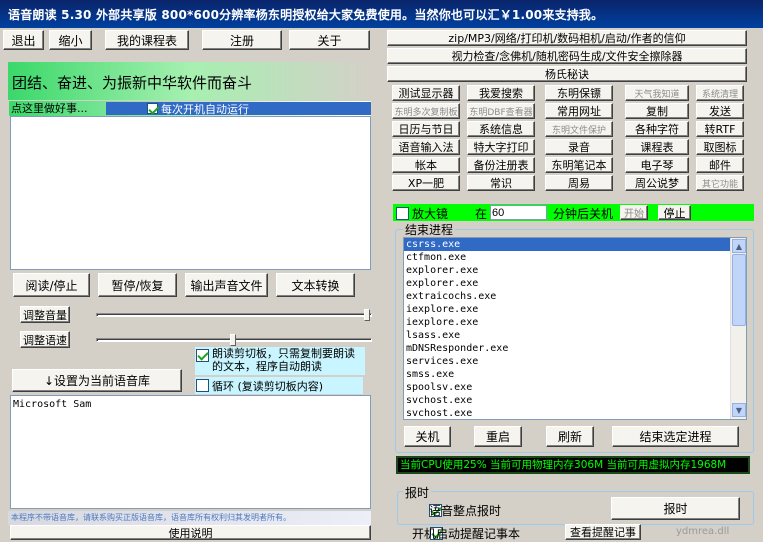  Describe the element at coordinates (190, 452) in the screenshot. I see `voice-list: Microsoft Sam` at that location.